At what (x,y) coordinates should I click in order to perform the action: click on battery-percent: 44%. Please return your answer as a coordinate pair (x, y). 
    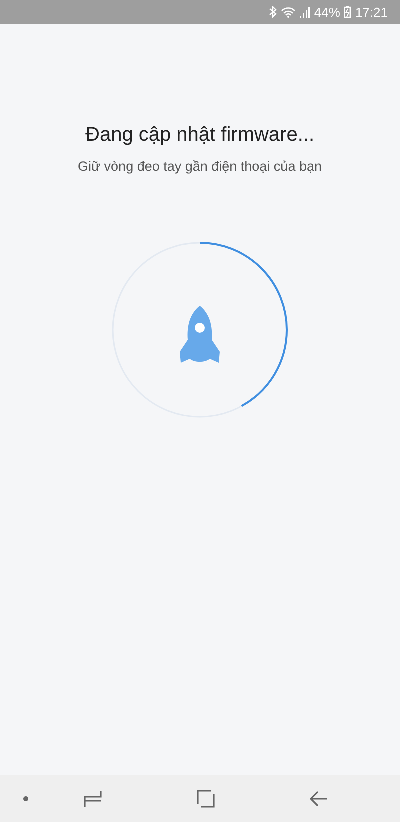
    Looking at the image, I should click on (327, 12).